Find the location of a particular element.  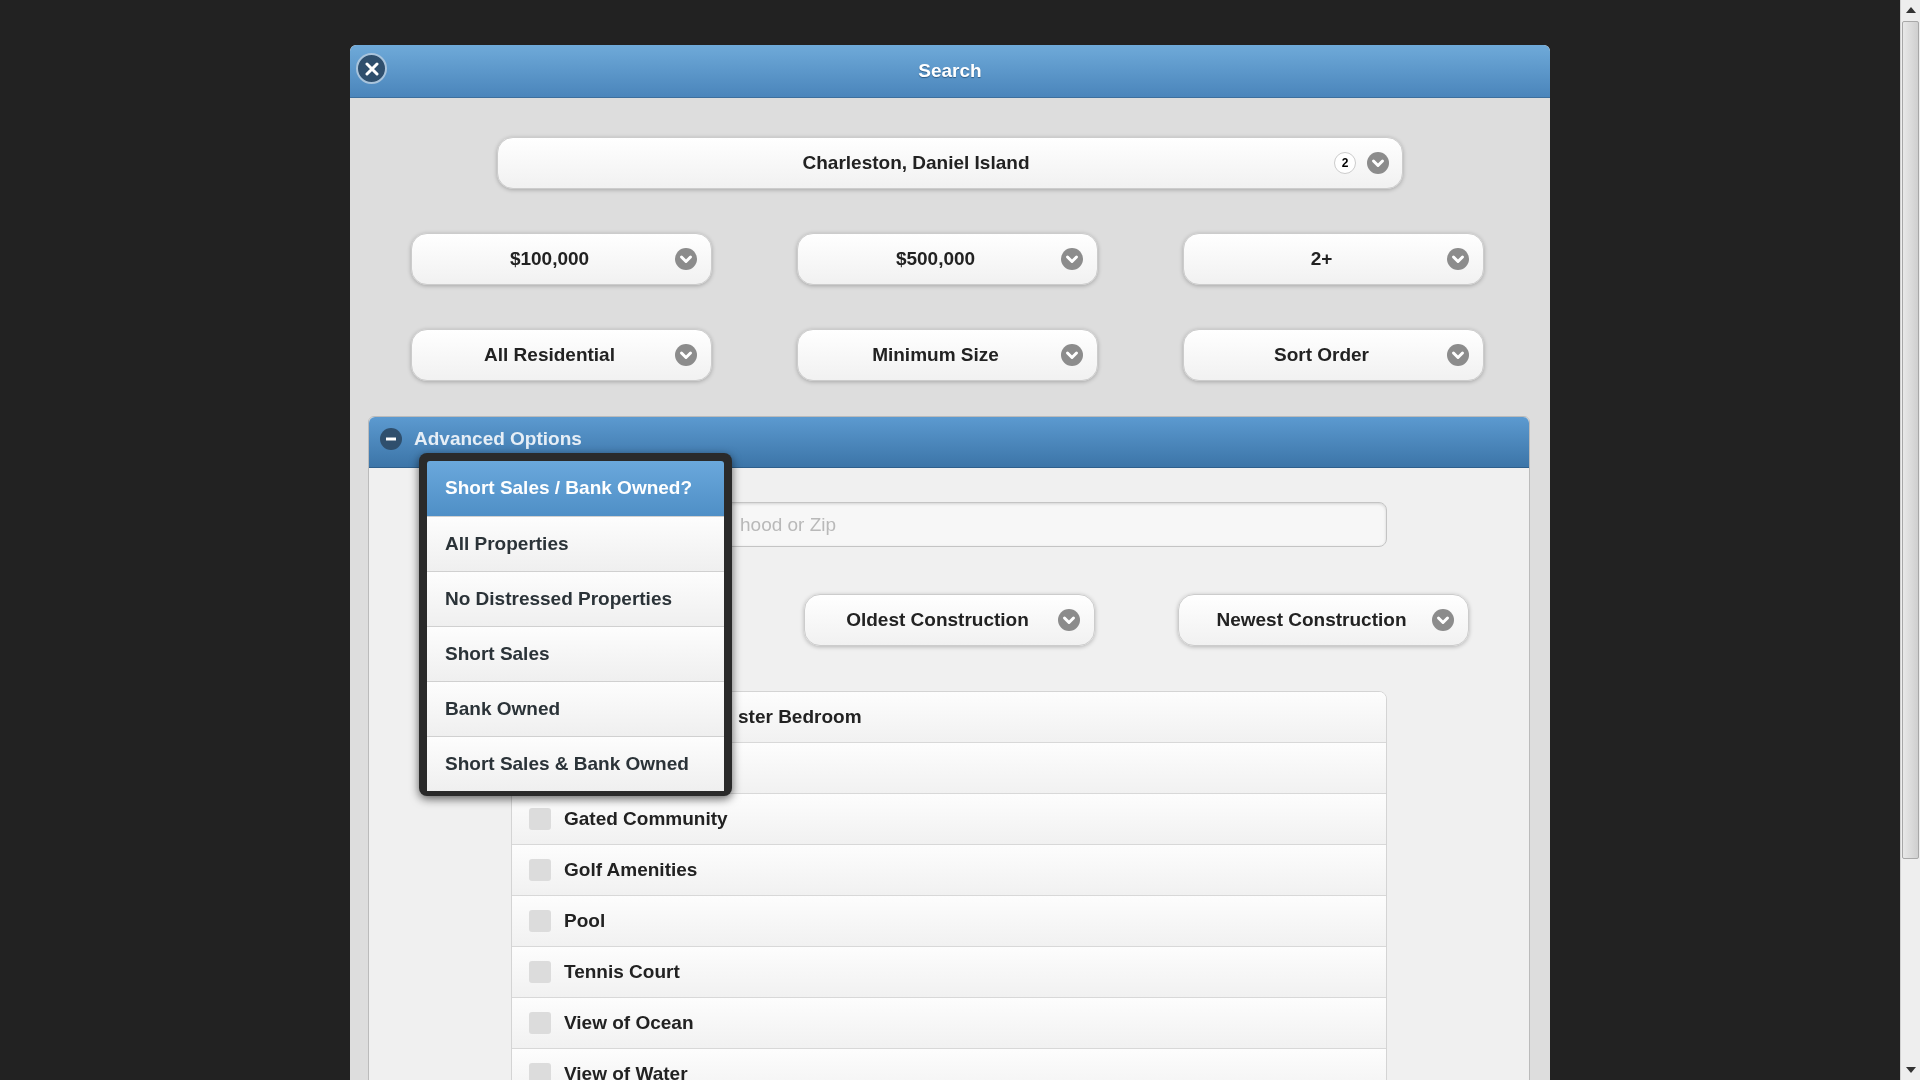

dropdown-select: Oldest Construction is located at coordinates (949, 620).